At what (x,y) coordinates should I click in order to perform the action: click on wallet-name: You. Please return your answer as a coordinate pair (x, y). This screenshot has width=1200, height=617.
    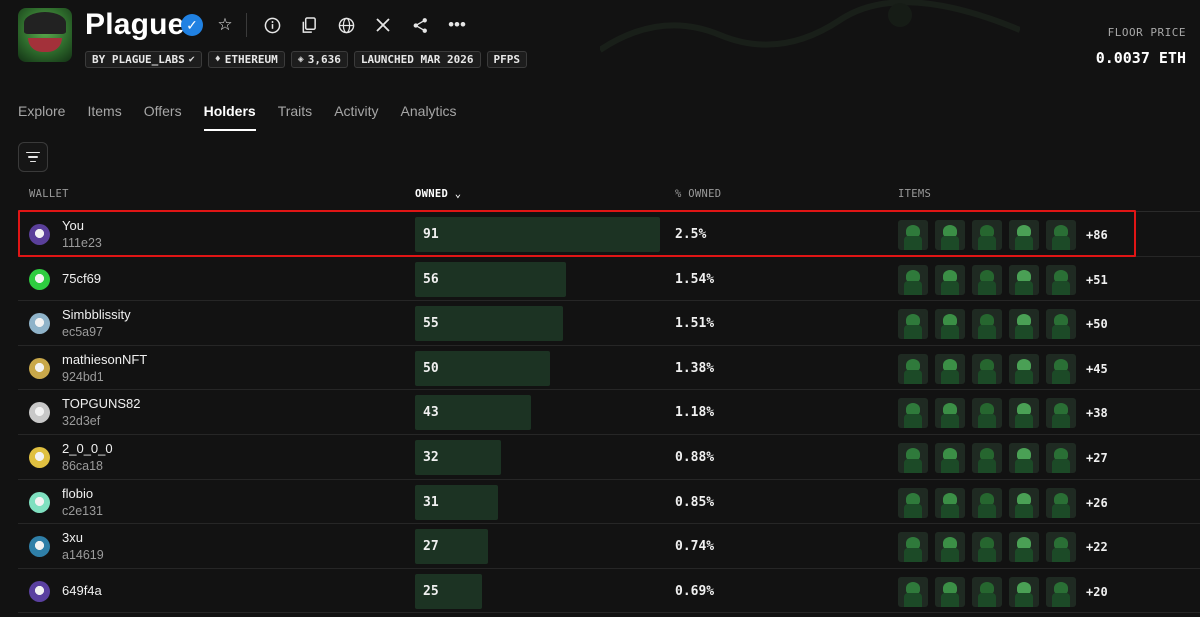
    Looking at the image, I should click on (73, 225).